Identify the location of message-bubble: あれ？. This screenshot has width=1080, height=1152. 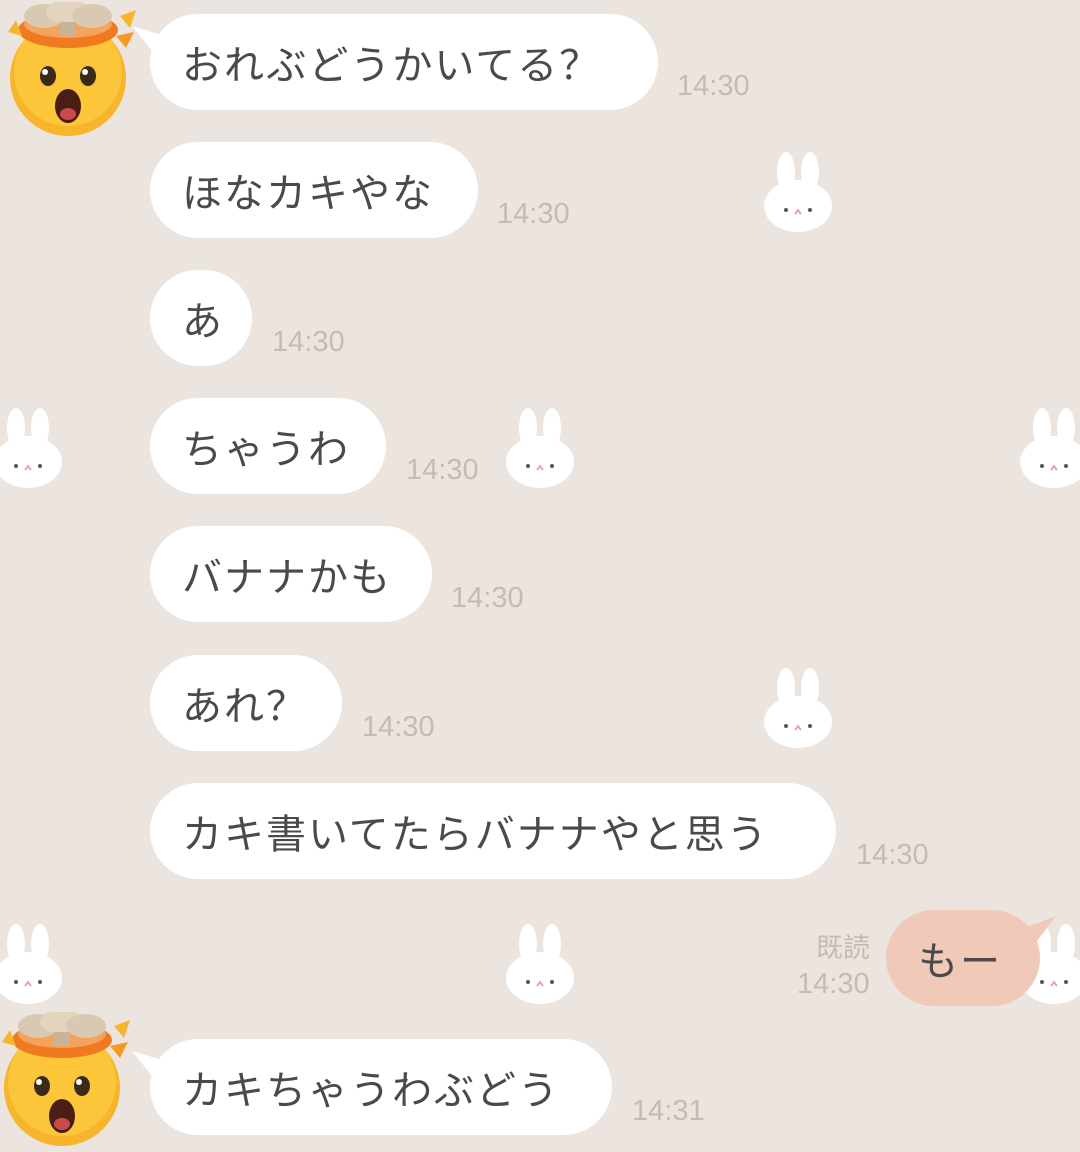
(246, 703).